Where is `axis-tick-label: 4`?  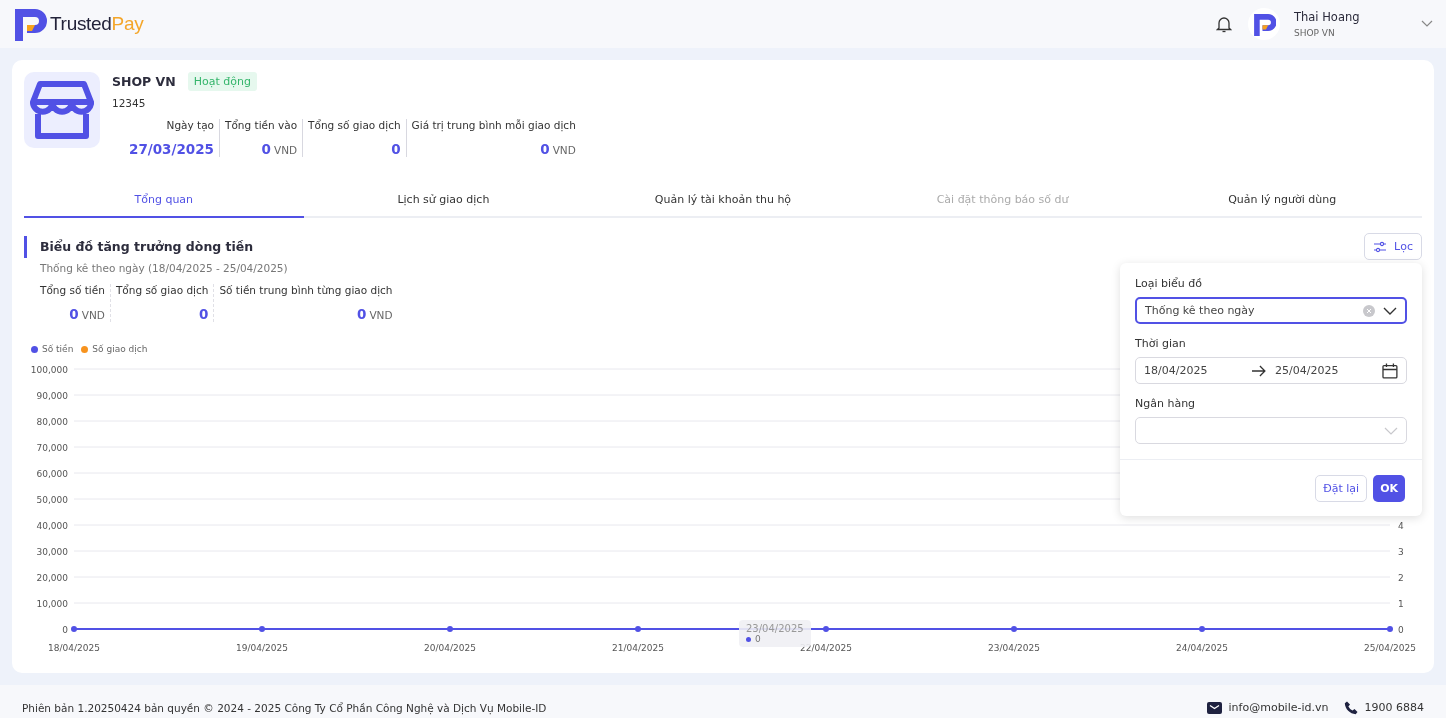
axis-tick-label: 4 is located at coordinates (1401, 526).